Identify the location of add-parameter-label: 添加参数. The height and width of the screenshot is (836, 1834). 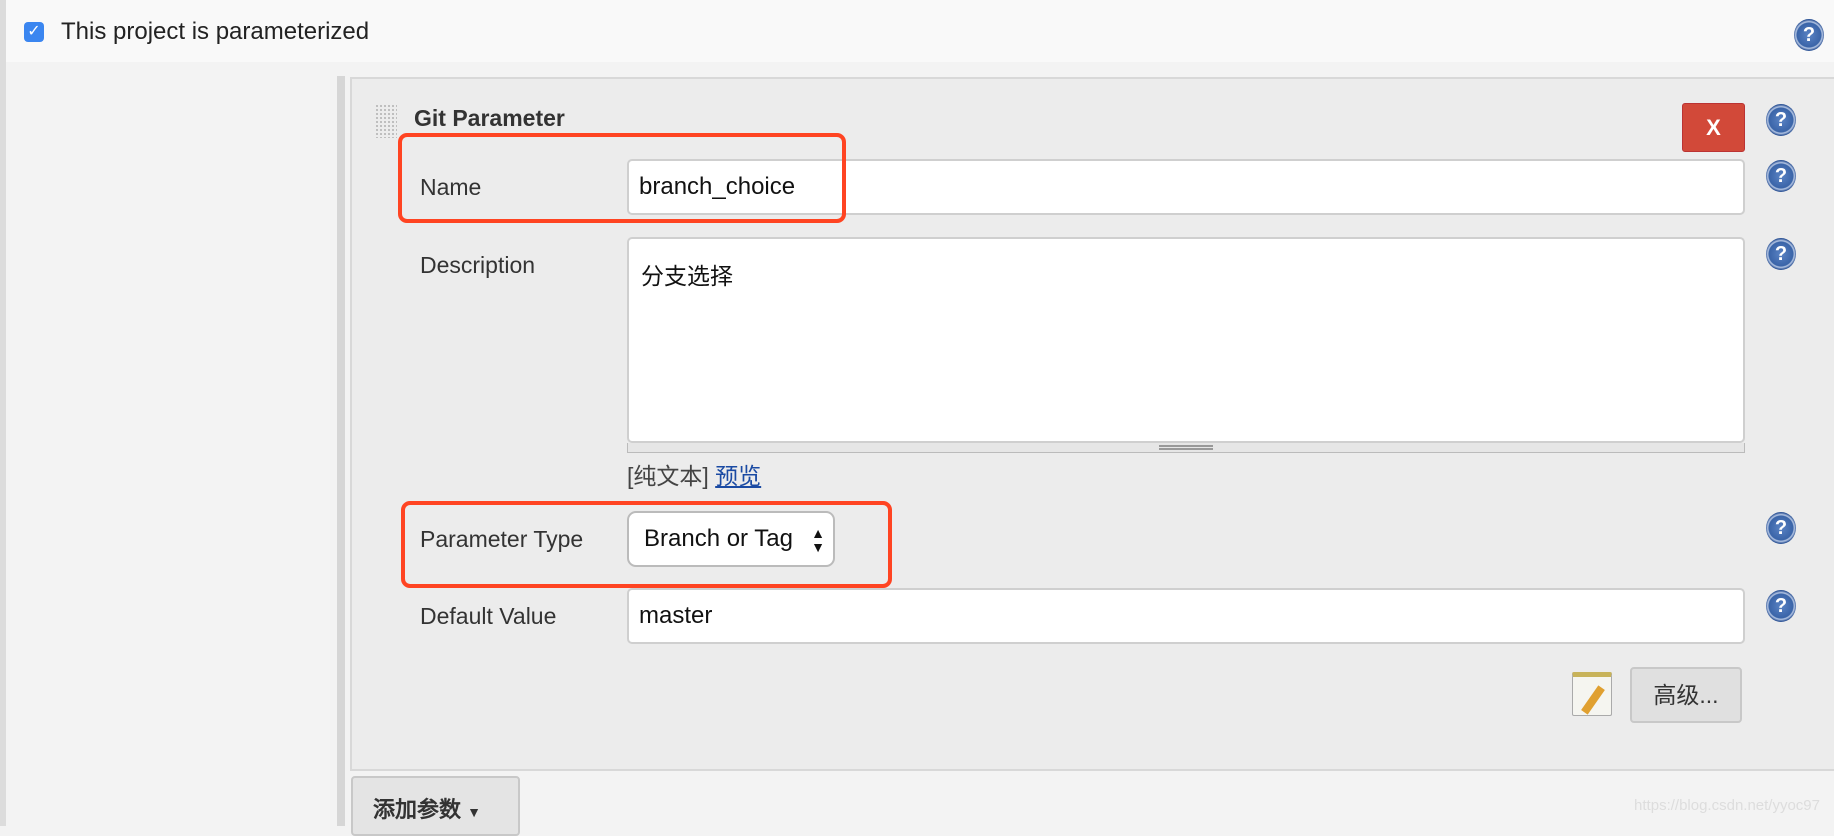
(417, 809).